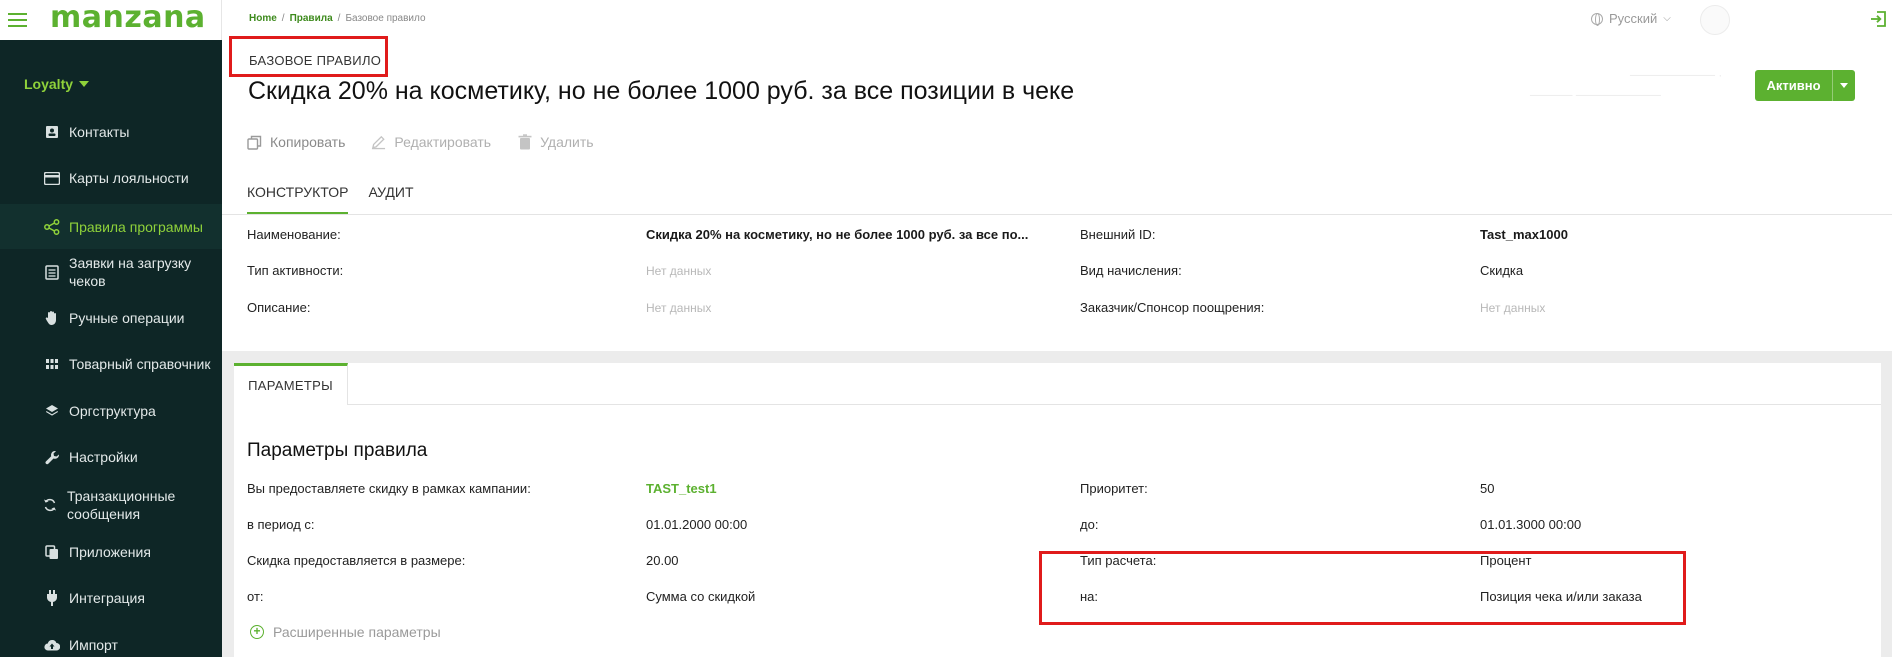  What do you see at coordinates (52, 364) in the screenshot?
I see `grid-icon` at bounding box center [52, 364].